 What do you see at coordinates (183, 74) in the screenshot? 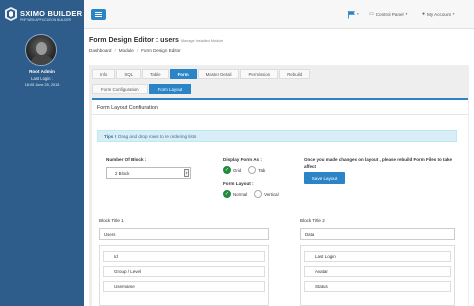
I see `tab-form: Form` at bounding box center [183, 74].